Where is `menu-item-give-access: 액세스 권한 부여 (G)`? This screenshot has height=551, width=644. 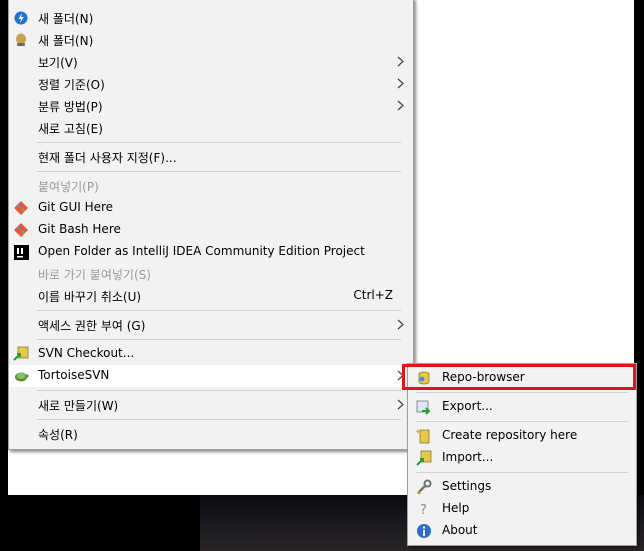 menu-item-give-access: 액세스 권한 부여 (G) is located at coordinates (211, 325).